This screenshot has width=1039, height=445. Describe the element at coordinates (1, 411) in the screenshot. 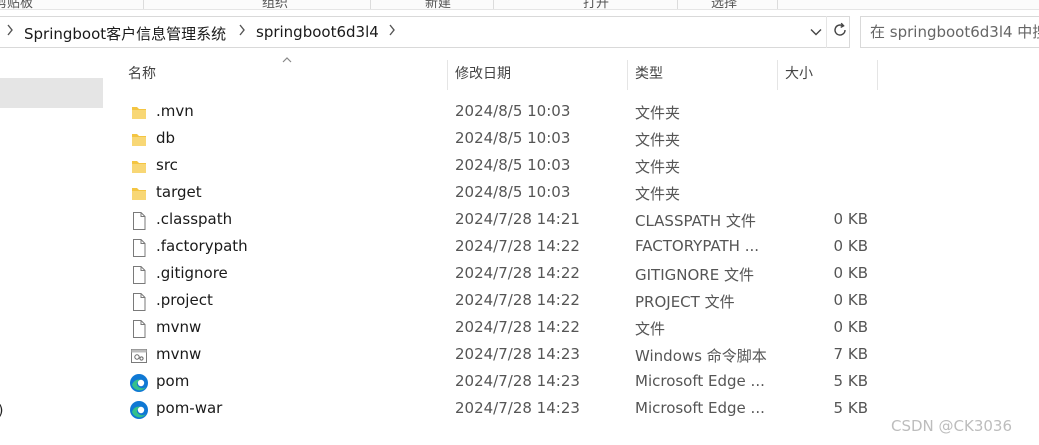

I see `nav-item-fragment: )` at that location.